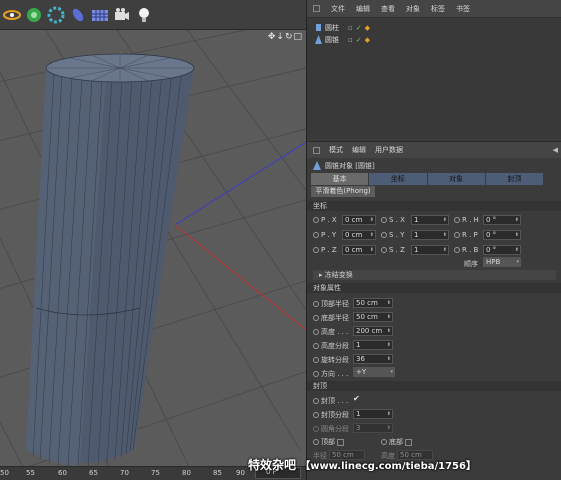 Image resolution: width=561 pixels, height=480 pixels. Describe the element at coordinates (434, 386) in the screenshot. I see `caps-section-header: 封顶` at that location.